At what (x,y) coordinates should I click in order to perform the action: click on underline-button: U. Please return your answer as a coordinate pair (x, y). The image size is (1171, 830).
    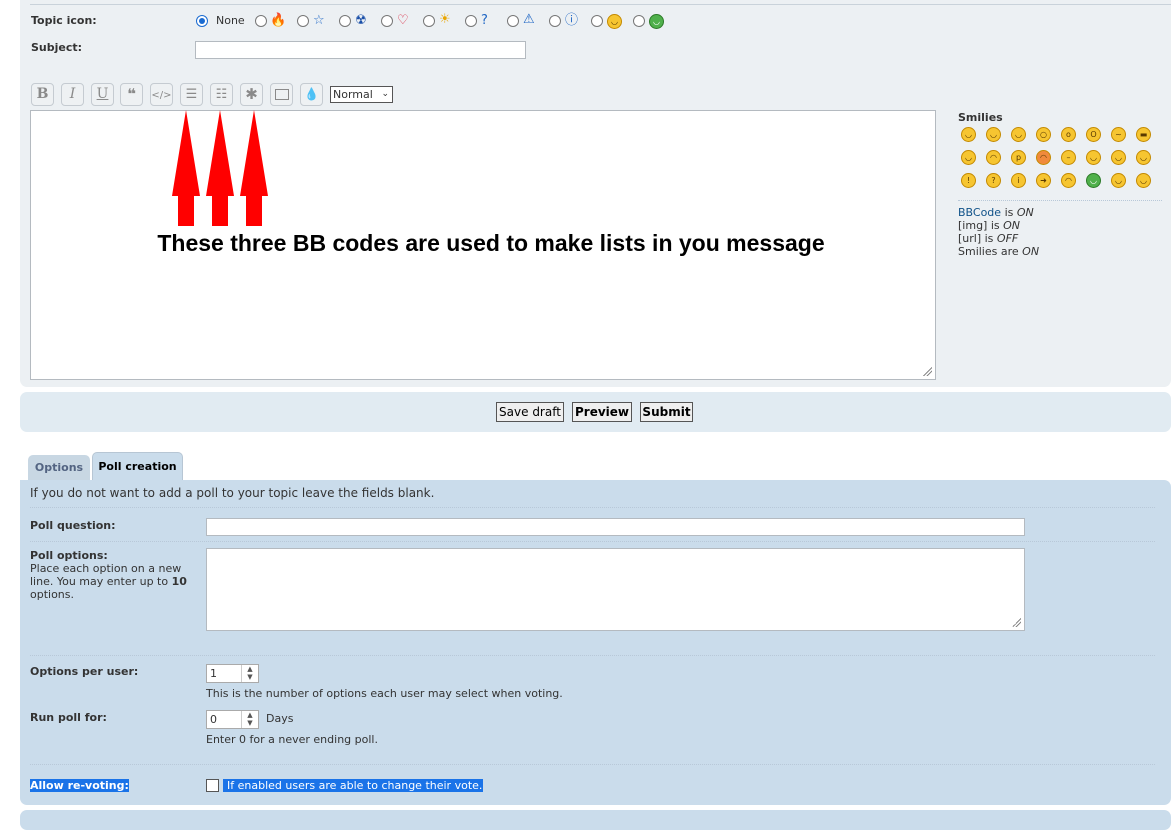
    Looking at the image, I should click on (102, 94).